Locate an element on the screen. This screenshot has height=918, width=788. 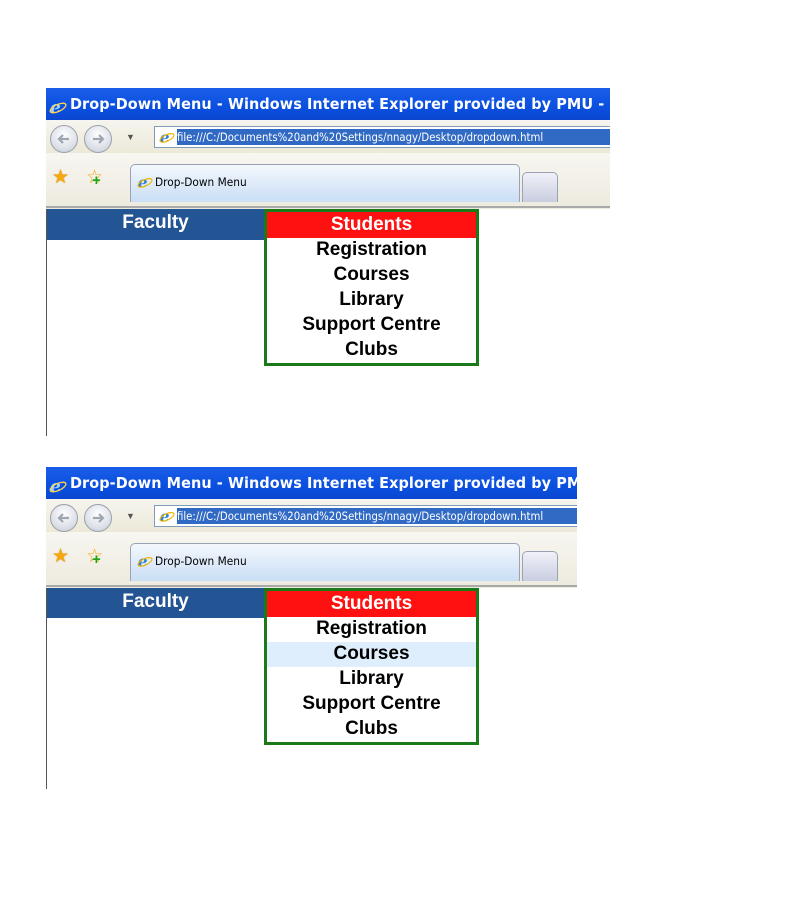
menu-item-courses: Courses is located at coordinates (371, 275).